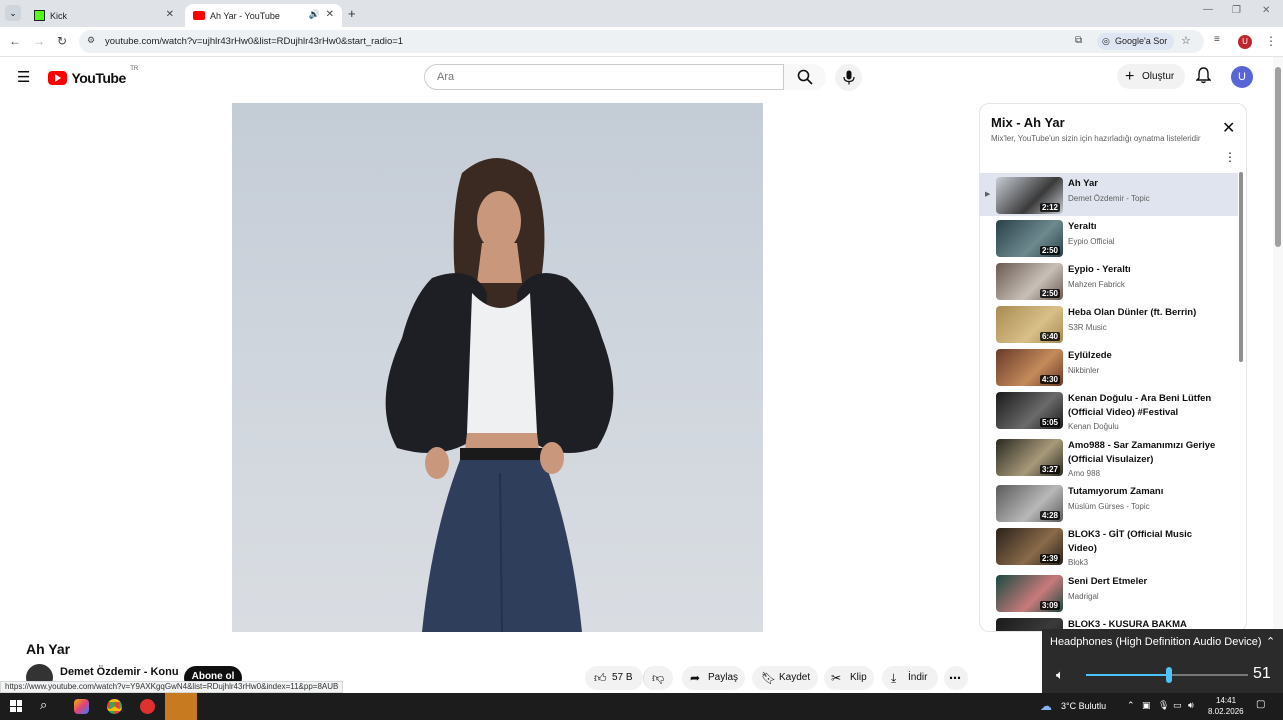 The image size is (1283, 720). Describe the element at coordinates (1029, 367) in the screenshot. I see `playlist-thumbnail: 4:30` at that location.